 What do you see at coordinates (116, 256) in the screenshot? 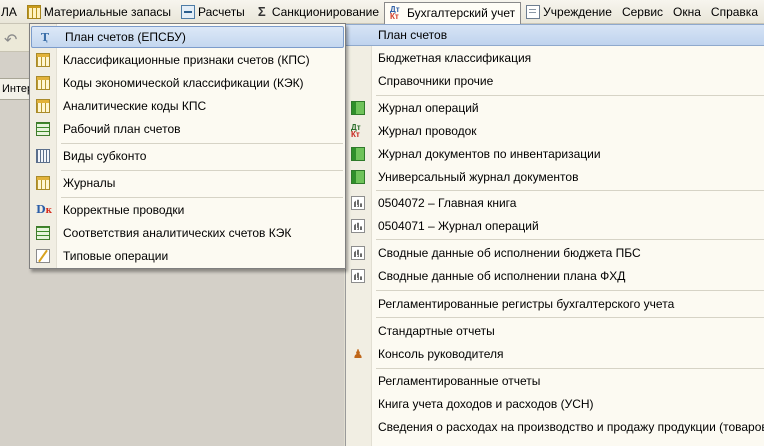
I see `submenu-item-label: Типовые операции` at bounding box center [116, 256].